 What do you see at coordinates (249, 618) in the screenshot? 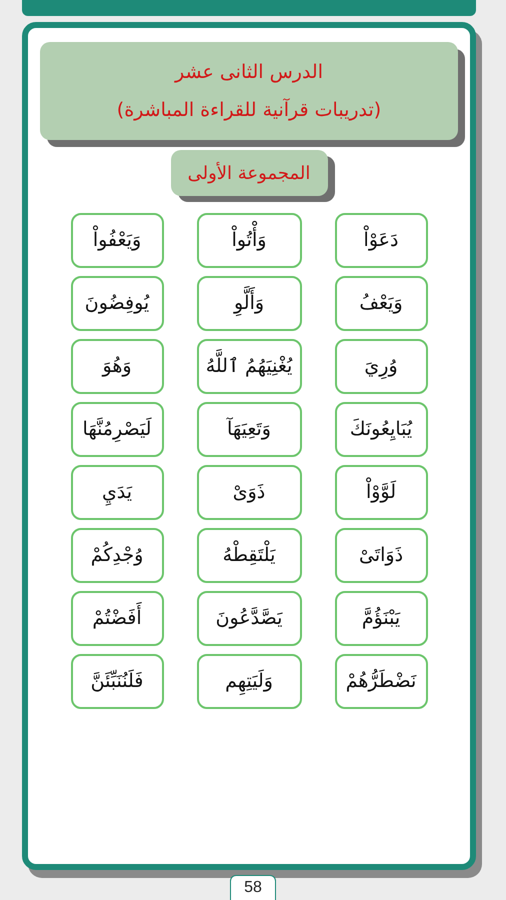
I see `word-card: يَصَّدَّعُونَ` at bounding box center [249, 618].